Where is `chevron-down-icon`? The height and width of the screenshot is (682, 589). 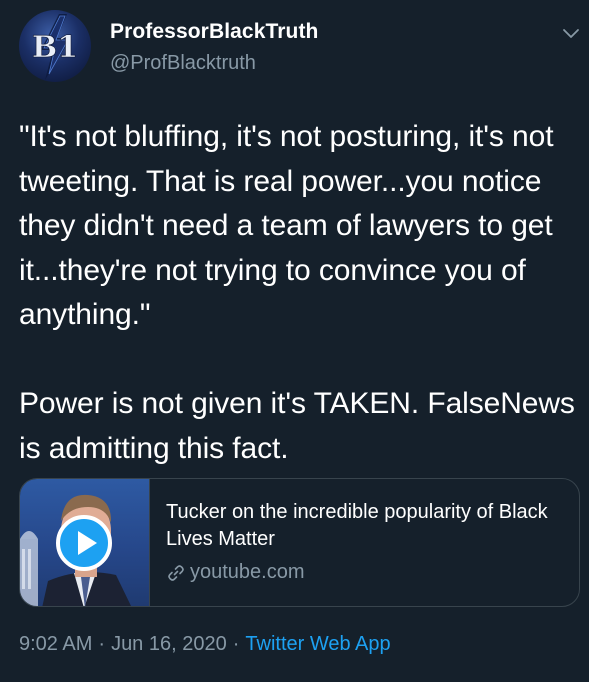
chevron-down-icon is located at coordinates (571, 33).